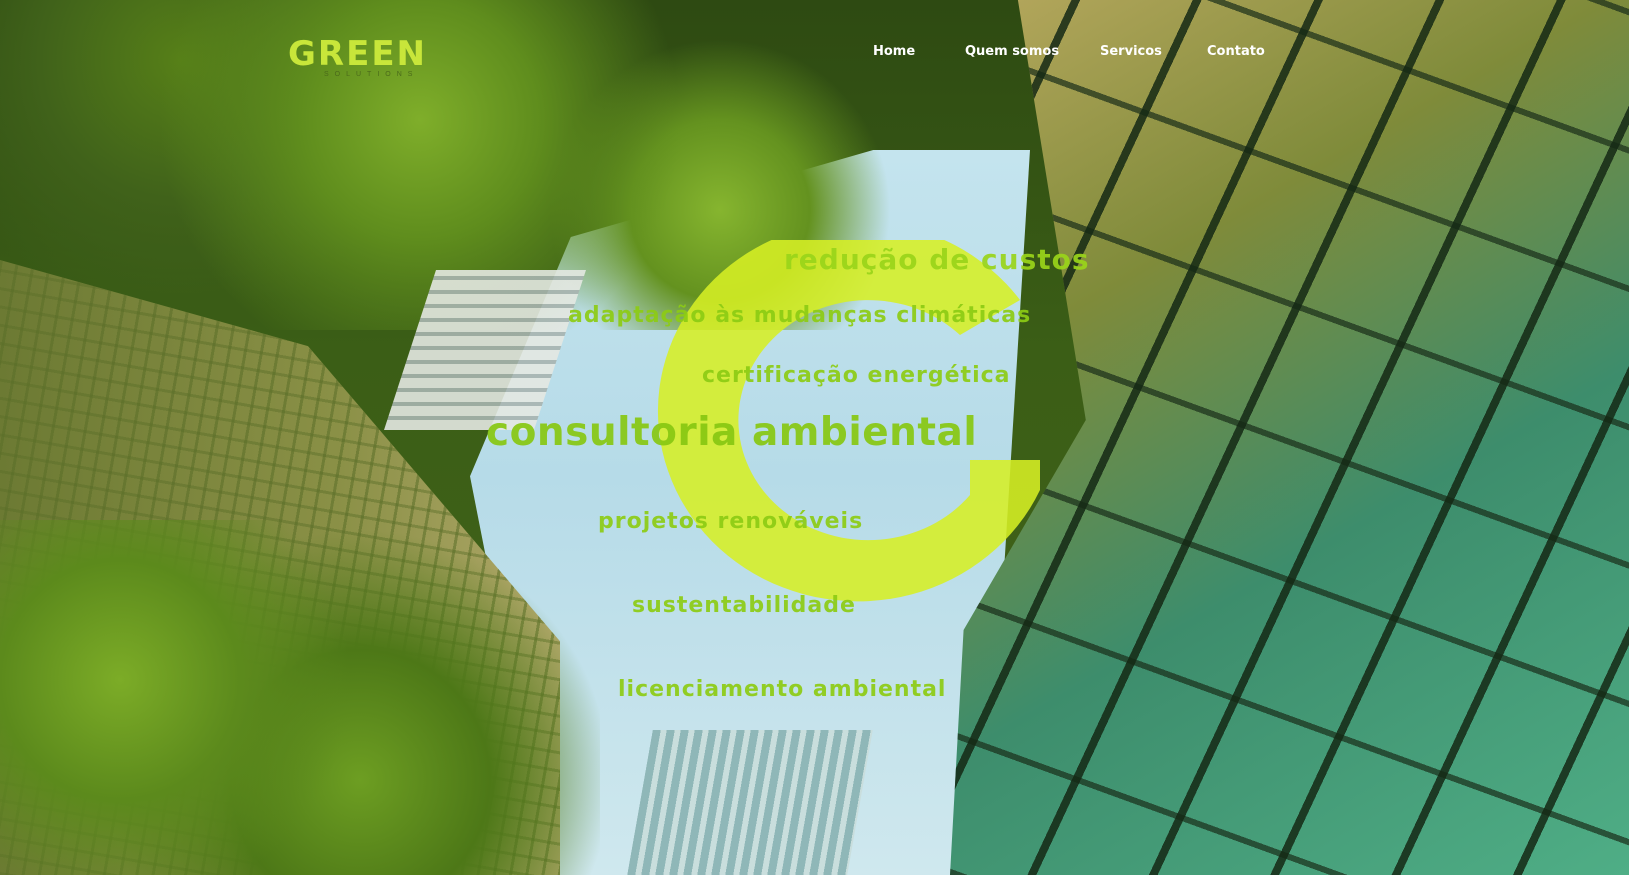 This screenshot has width=1629, height=875. What do you see at coordinates (800, 315) in the screenshot?
I see `service-adaptacao-climatica: adaptação às mudanças climáticas` at bounding box center [800, 315].